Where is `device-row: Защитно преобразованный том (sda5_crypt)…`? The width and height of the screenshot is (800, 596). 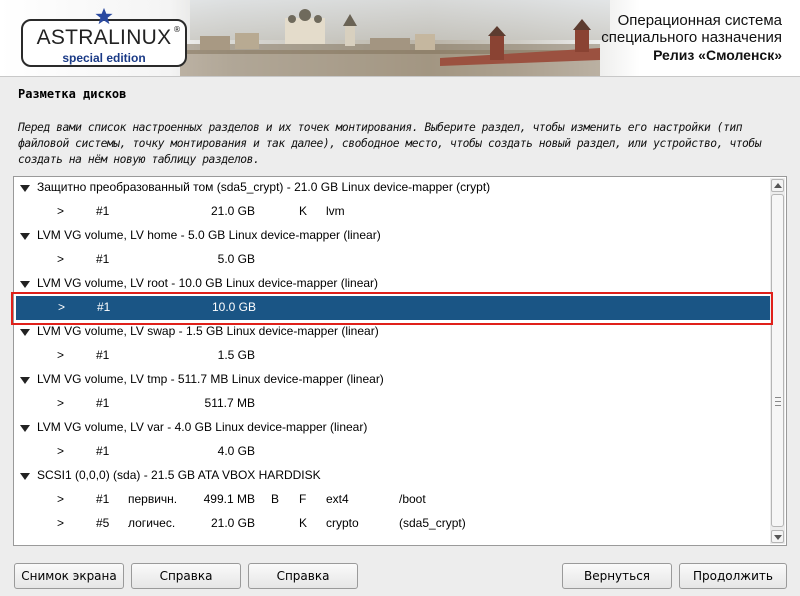 device-row: Защитно преобразованный том (sda5_crypt)… is located at coordinates (392, 188).